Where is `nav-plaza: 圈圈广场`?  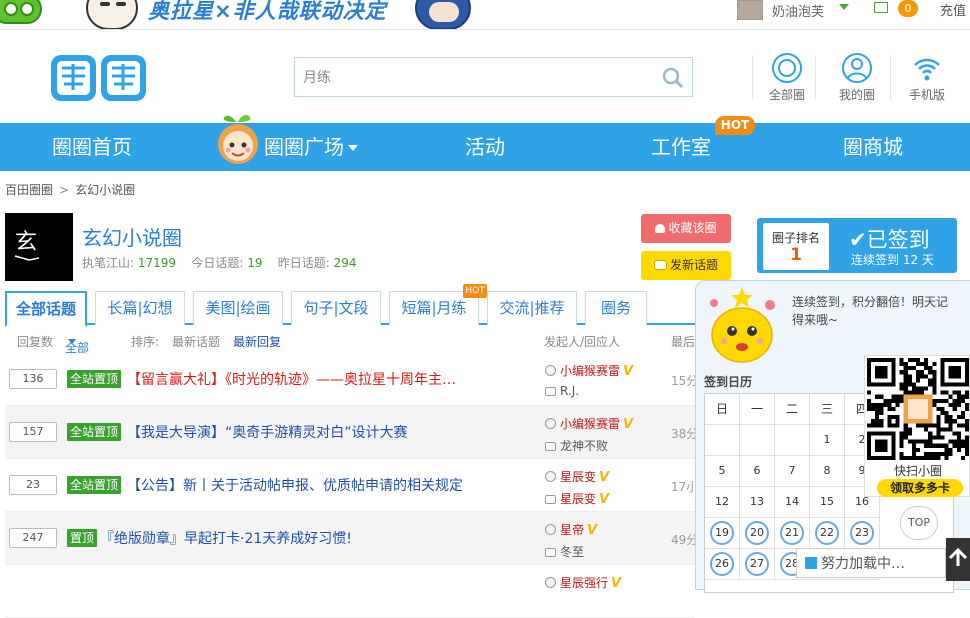
nav-plaza: 圈圈广场 is located at coordinates (314, 147).